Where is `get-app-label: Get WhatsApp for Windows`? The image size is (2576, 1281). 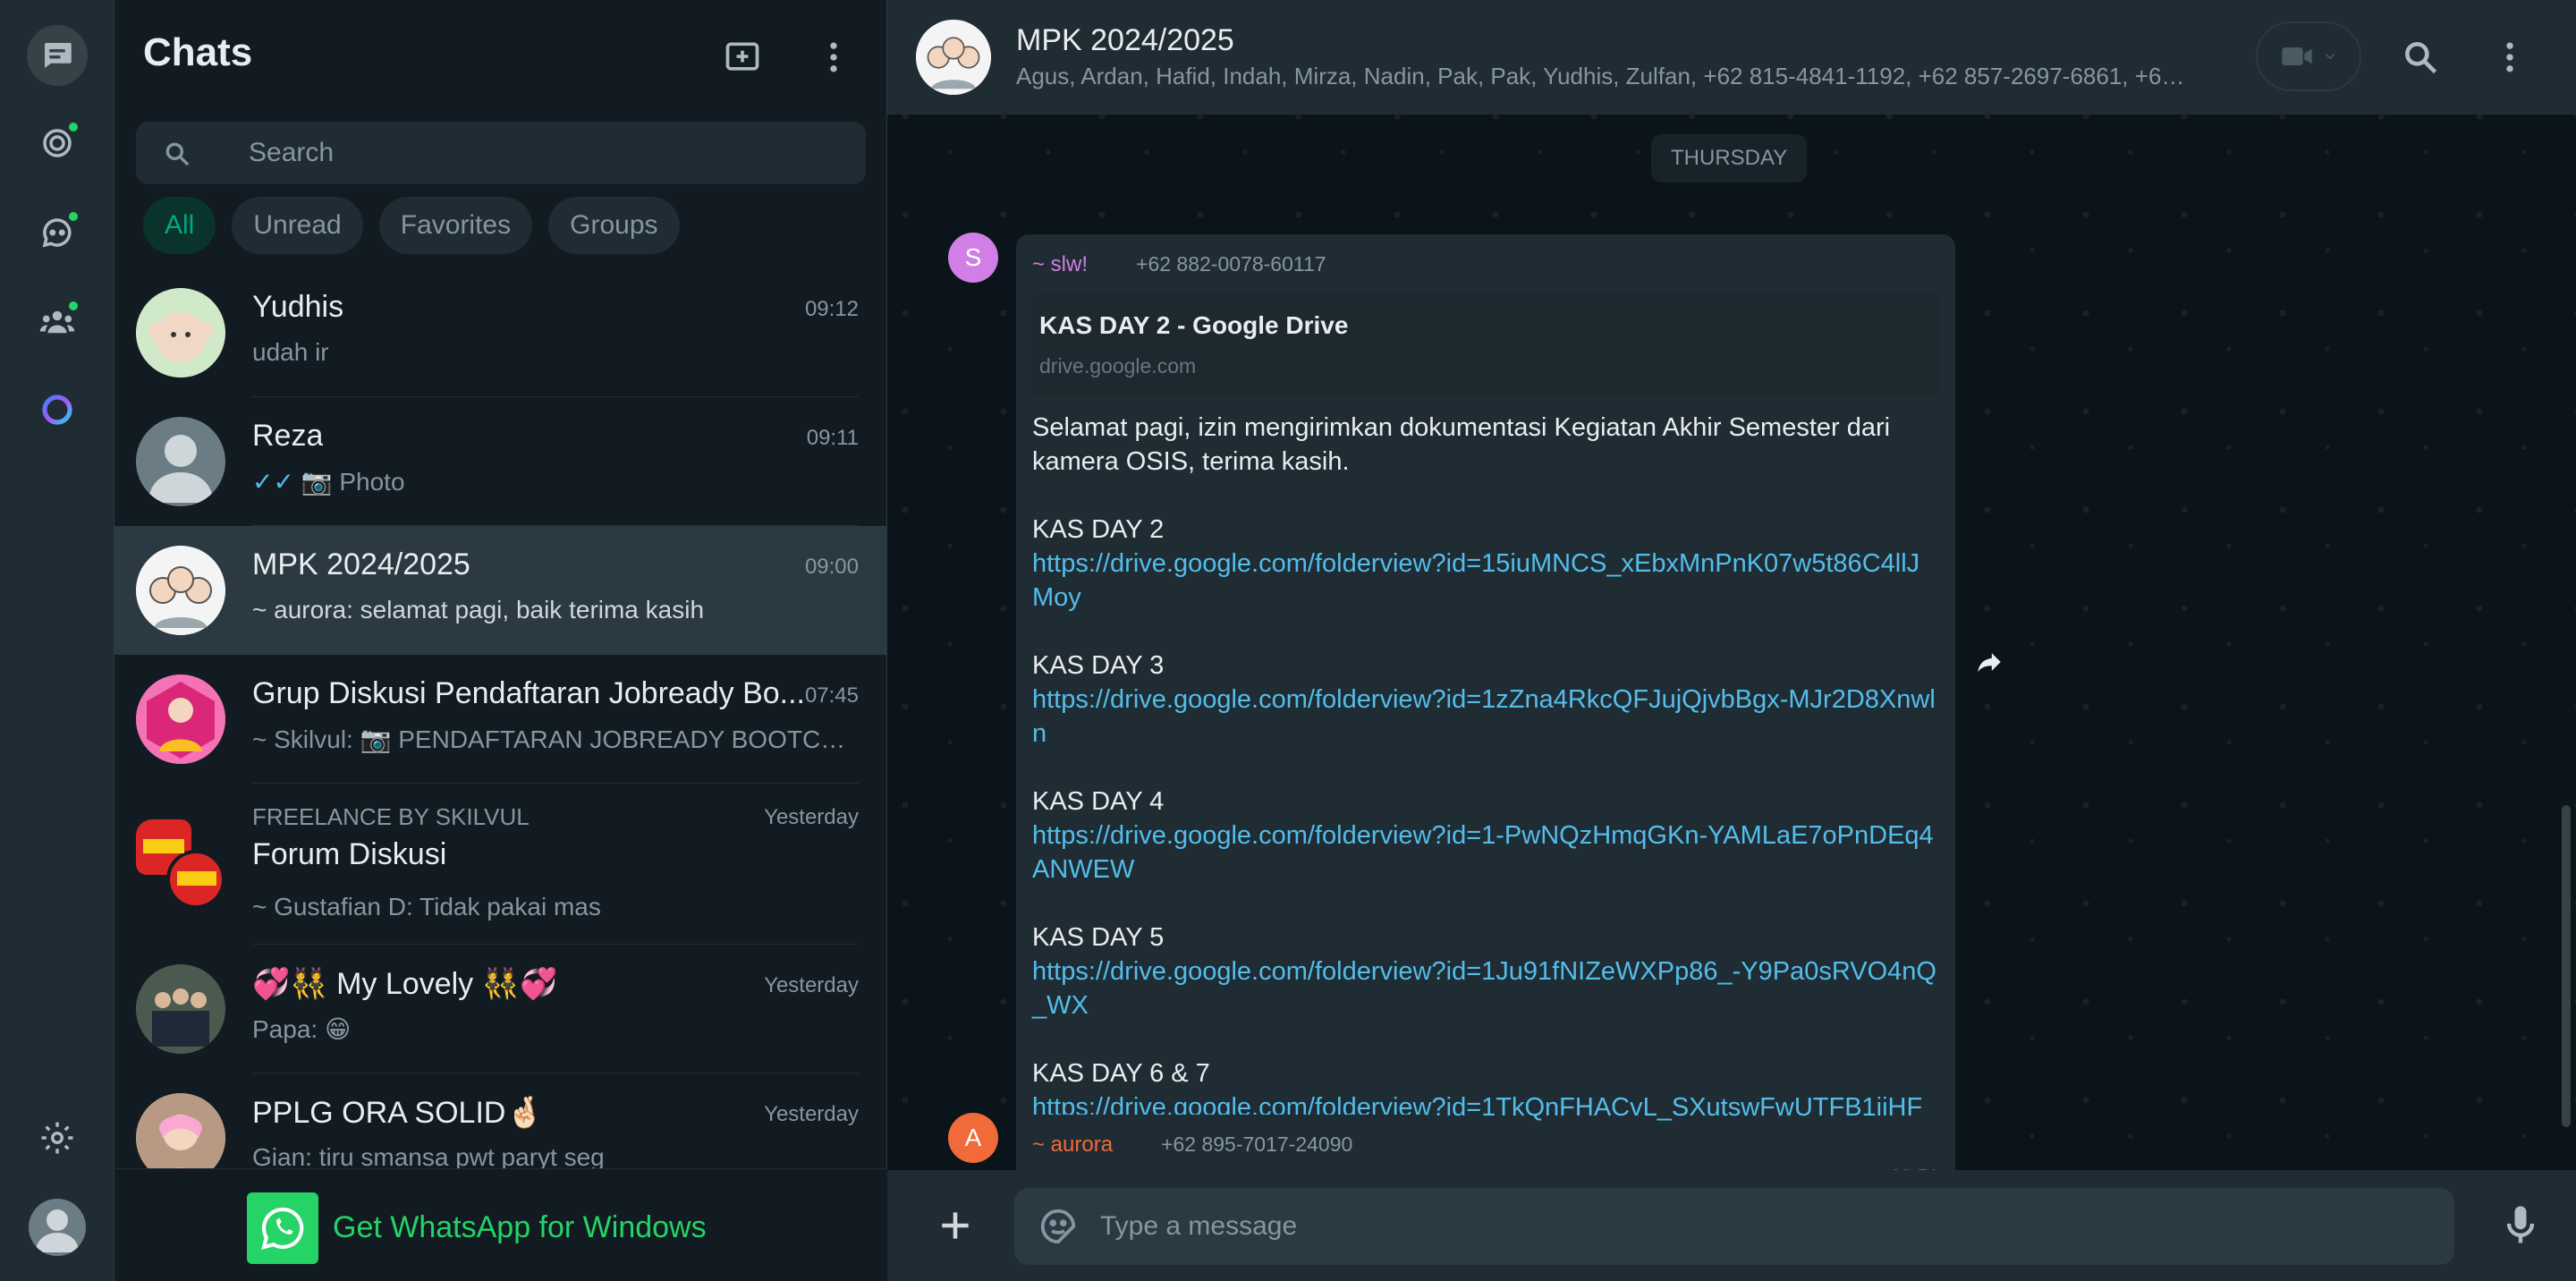 get-app-label: Get WhatsApp for Windows is located at coordinates (520, 1227).